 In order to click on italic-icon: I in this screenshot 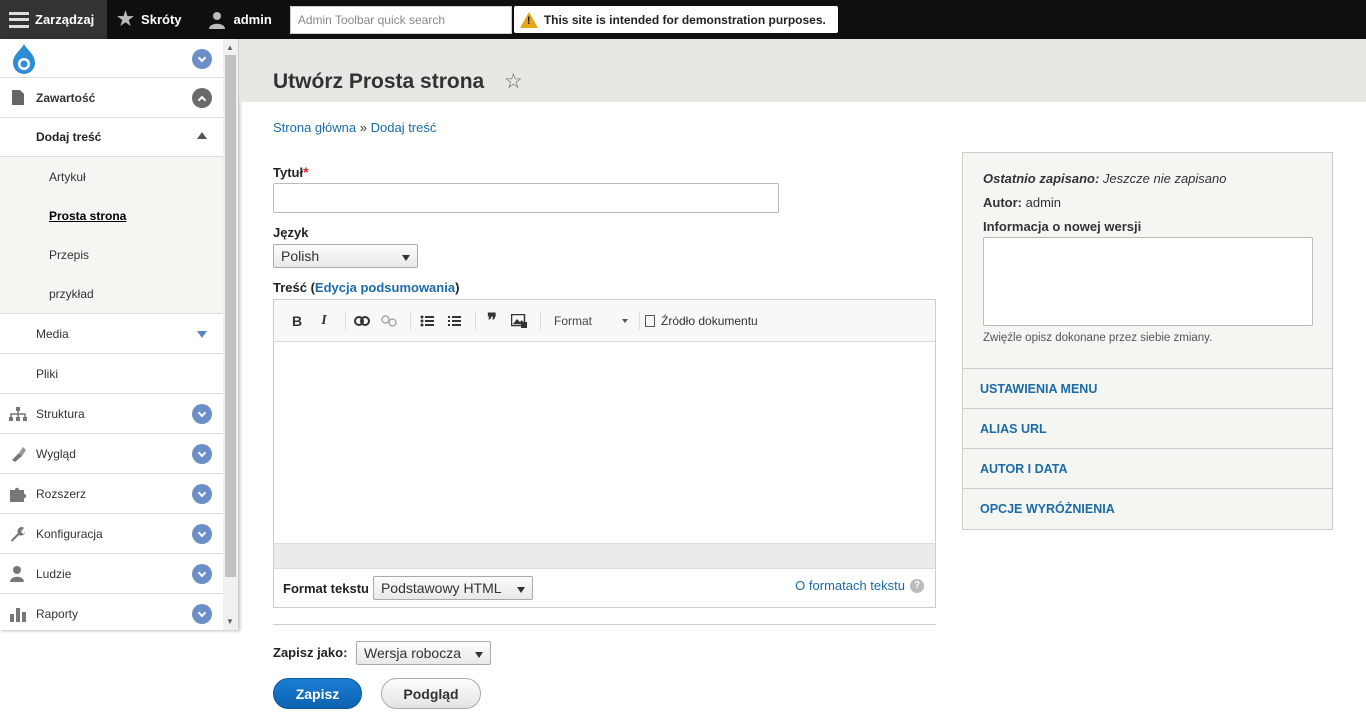, I will do `click(324, 321)`.